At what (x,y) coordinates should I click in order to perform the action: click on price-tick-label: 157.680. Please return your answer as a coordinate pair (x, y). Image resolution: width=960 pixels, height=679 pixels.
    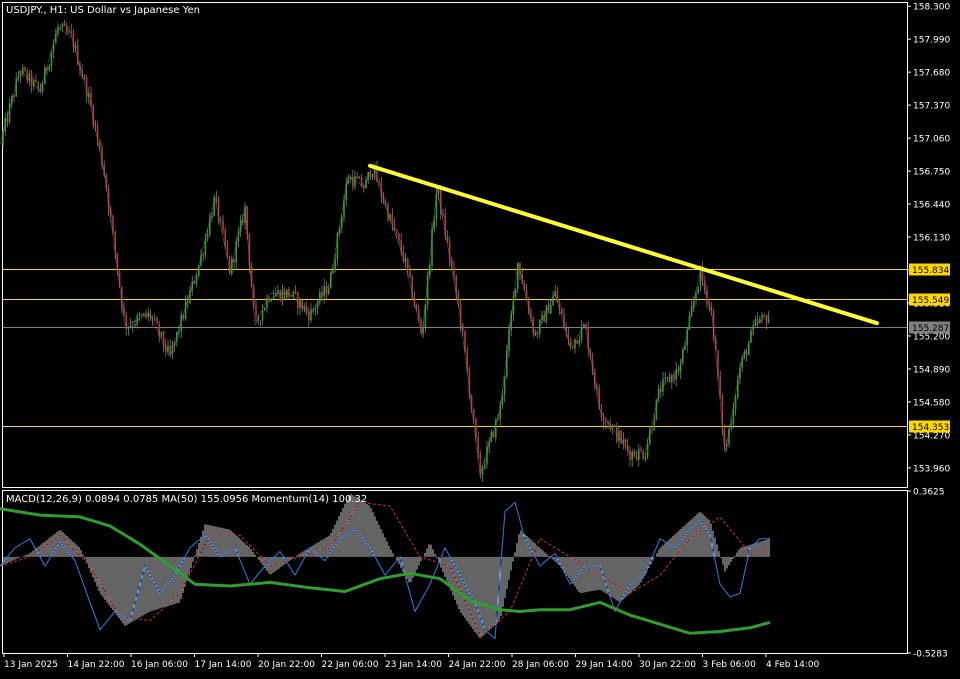
    Looking at the image, I should click on (931, 74).